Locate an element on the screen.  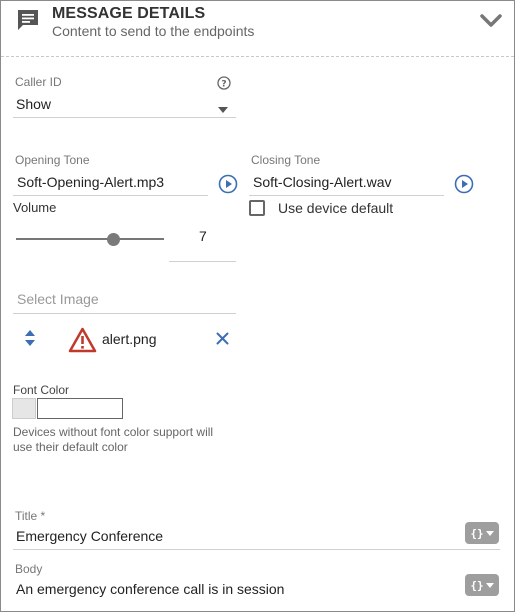
title-input: Emergency Conference is located at coordinates (89, 536).